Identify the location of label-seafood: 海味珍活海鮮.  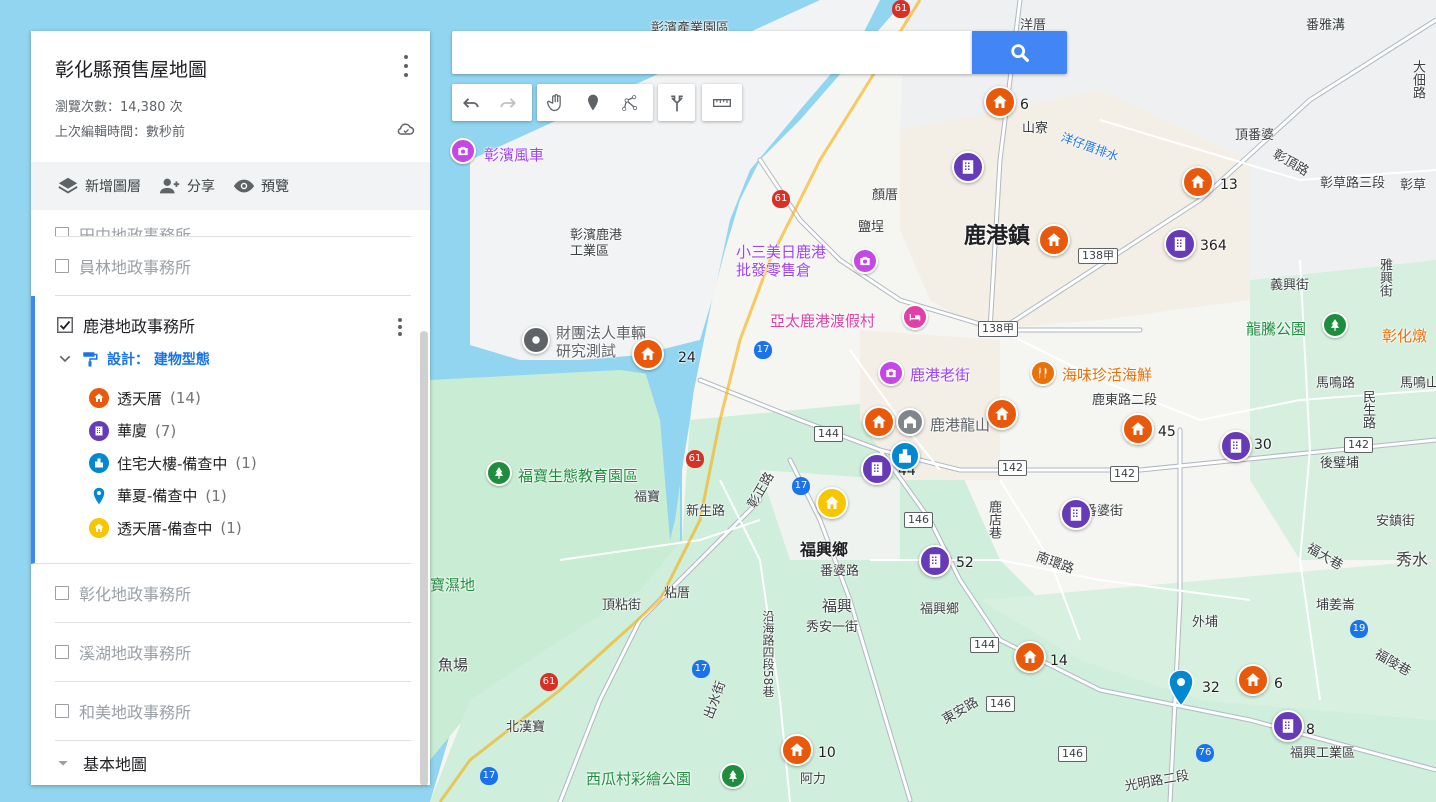
(1107, 375).